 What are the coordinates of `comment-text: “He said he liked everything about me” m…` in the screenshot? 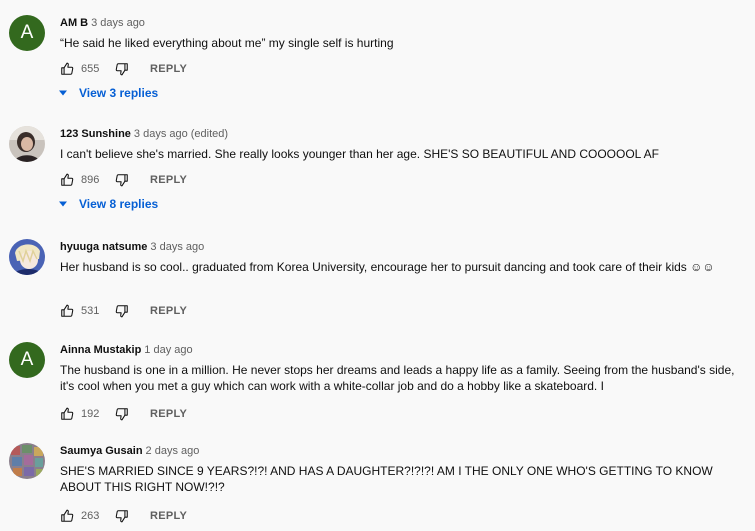 It's located at (227, 43).